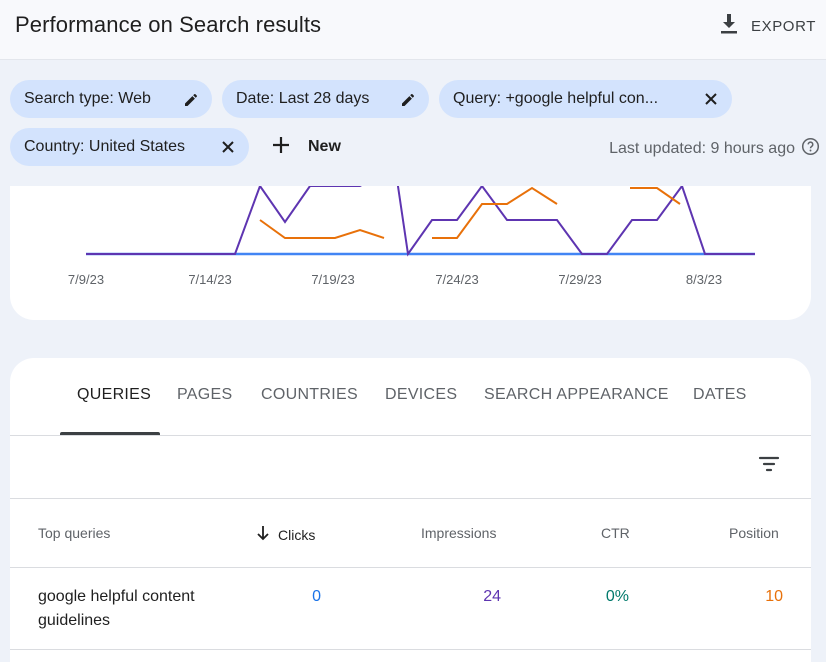  What do you see at coordinates (263, 534) in the screenshot?
I see `sort-descending-icon` at bounding box center [263, 534].